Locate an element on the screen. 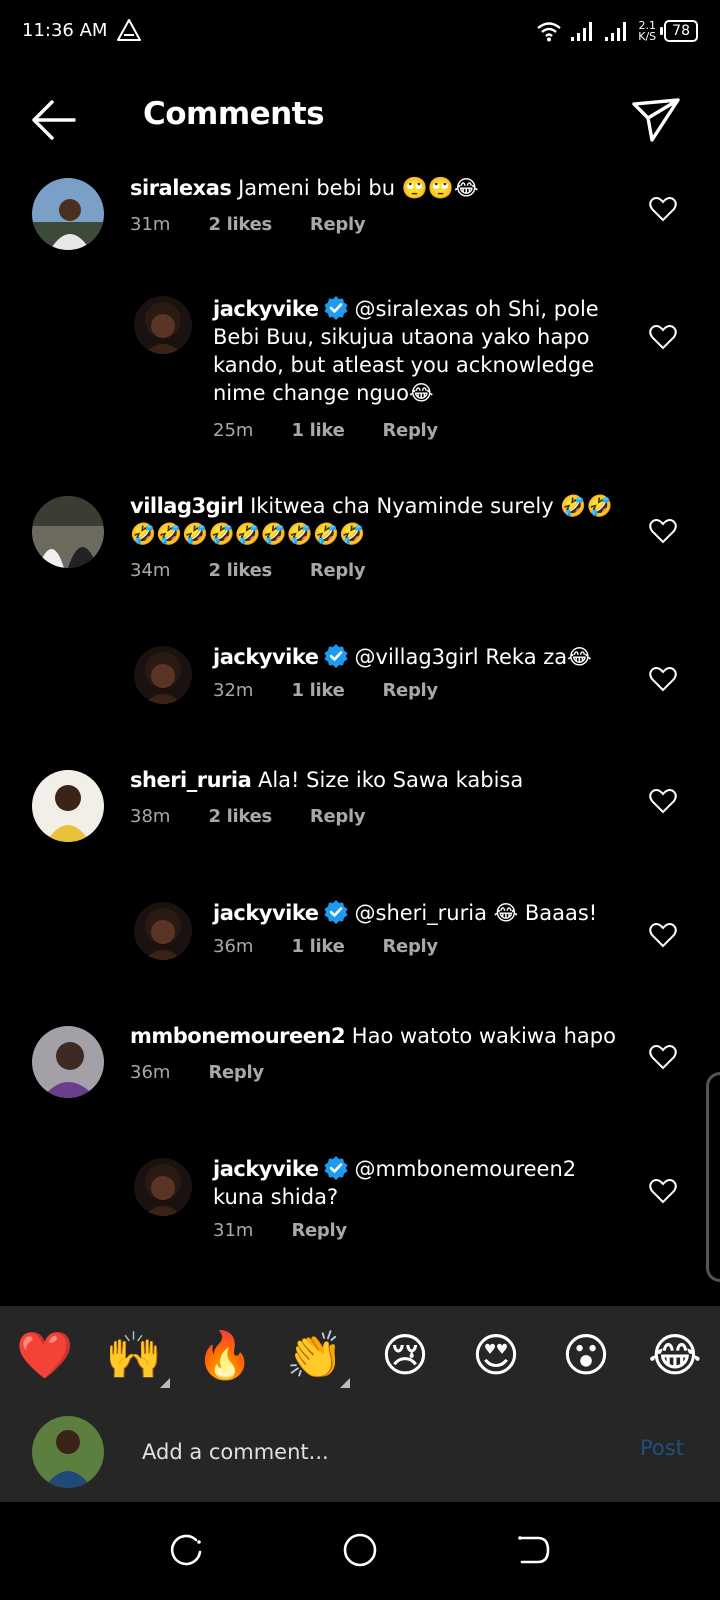 This screenshot has height=1600, width=720. wifi-icon is located at coordinates (549, 32).